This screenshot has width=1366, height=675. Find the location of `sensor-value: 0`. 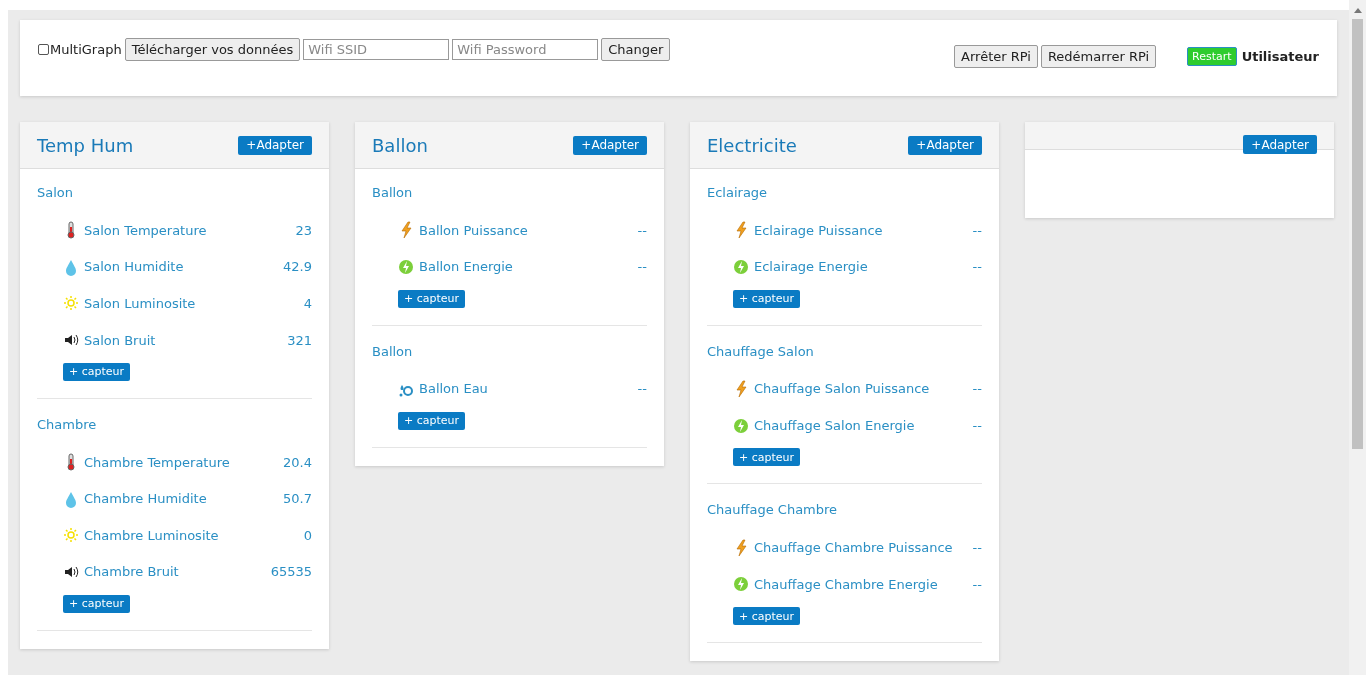

sensor-value: 0 is located at coordinates (307, 535).